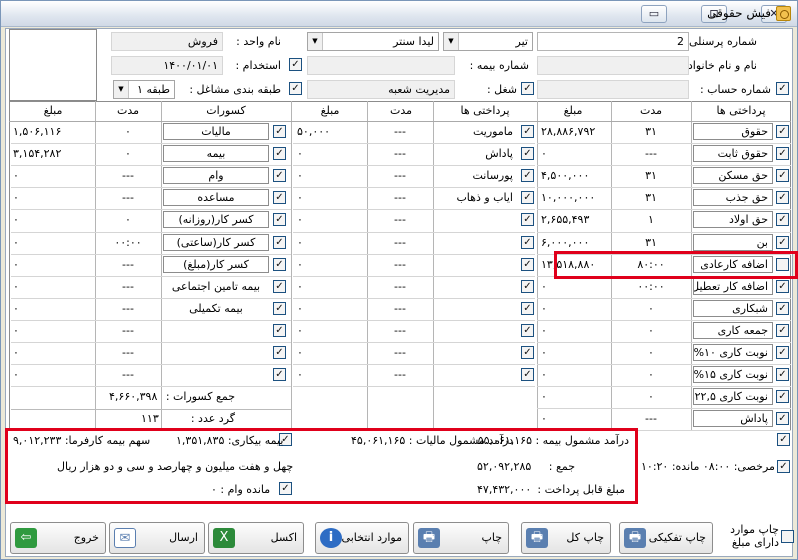 The image size is (798, 560). I want to click on personnel-no-input: 2, so click(613, 41).